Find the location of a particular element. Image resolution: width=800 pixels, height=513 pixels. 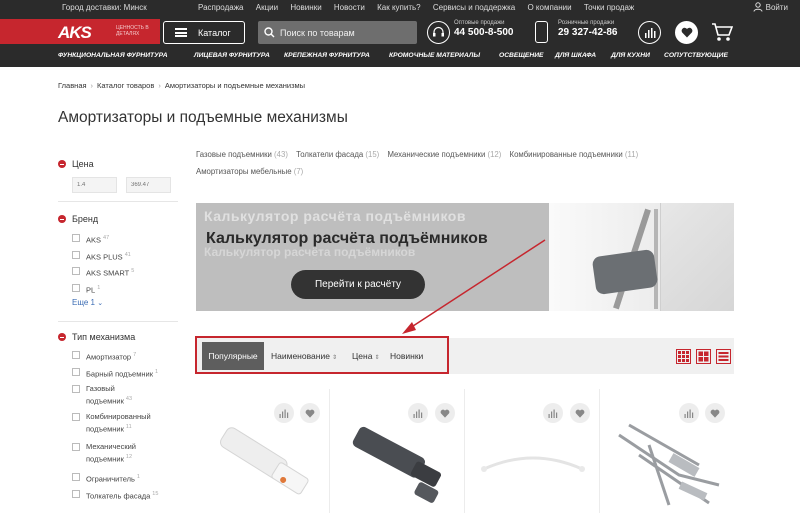

brand-more-link: Еще 1 ⌄ is located at coordinates (87, 302).